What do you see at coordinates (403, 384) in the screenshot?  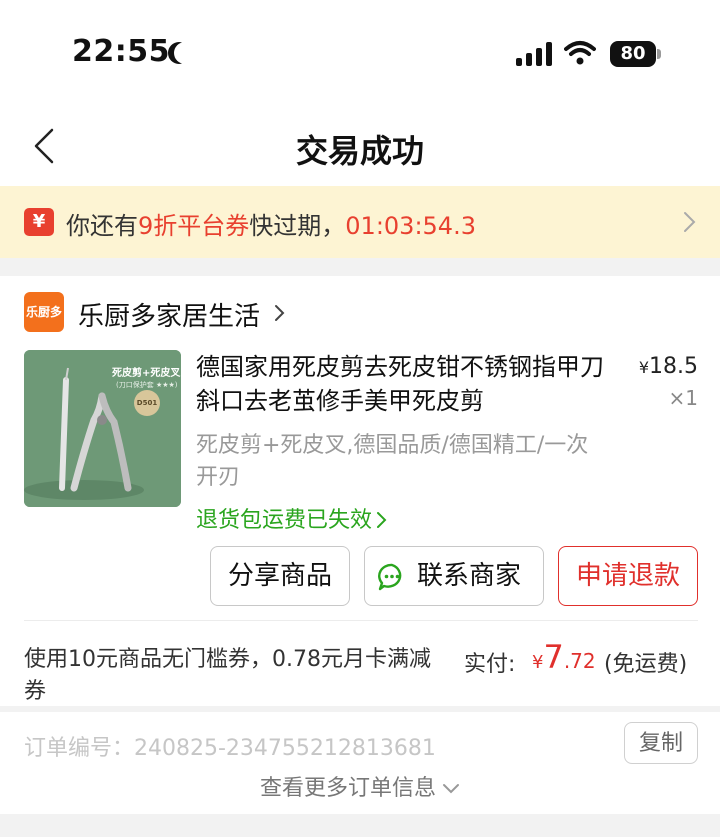 I see `product-title: 德国家用死皮剪去死皮钳不锈钢指甲刀斜口去老茧修手美甲死皮剪` at bounding box center [403, 384].